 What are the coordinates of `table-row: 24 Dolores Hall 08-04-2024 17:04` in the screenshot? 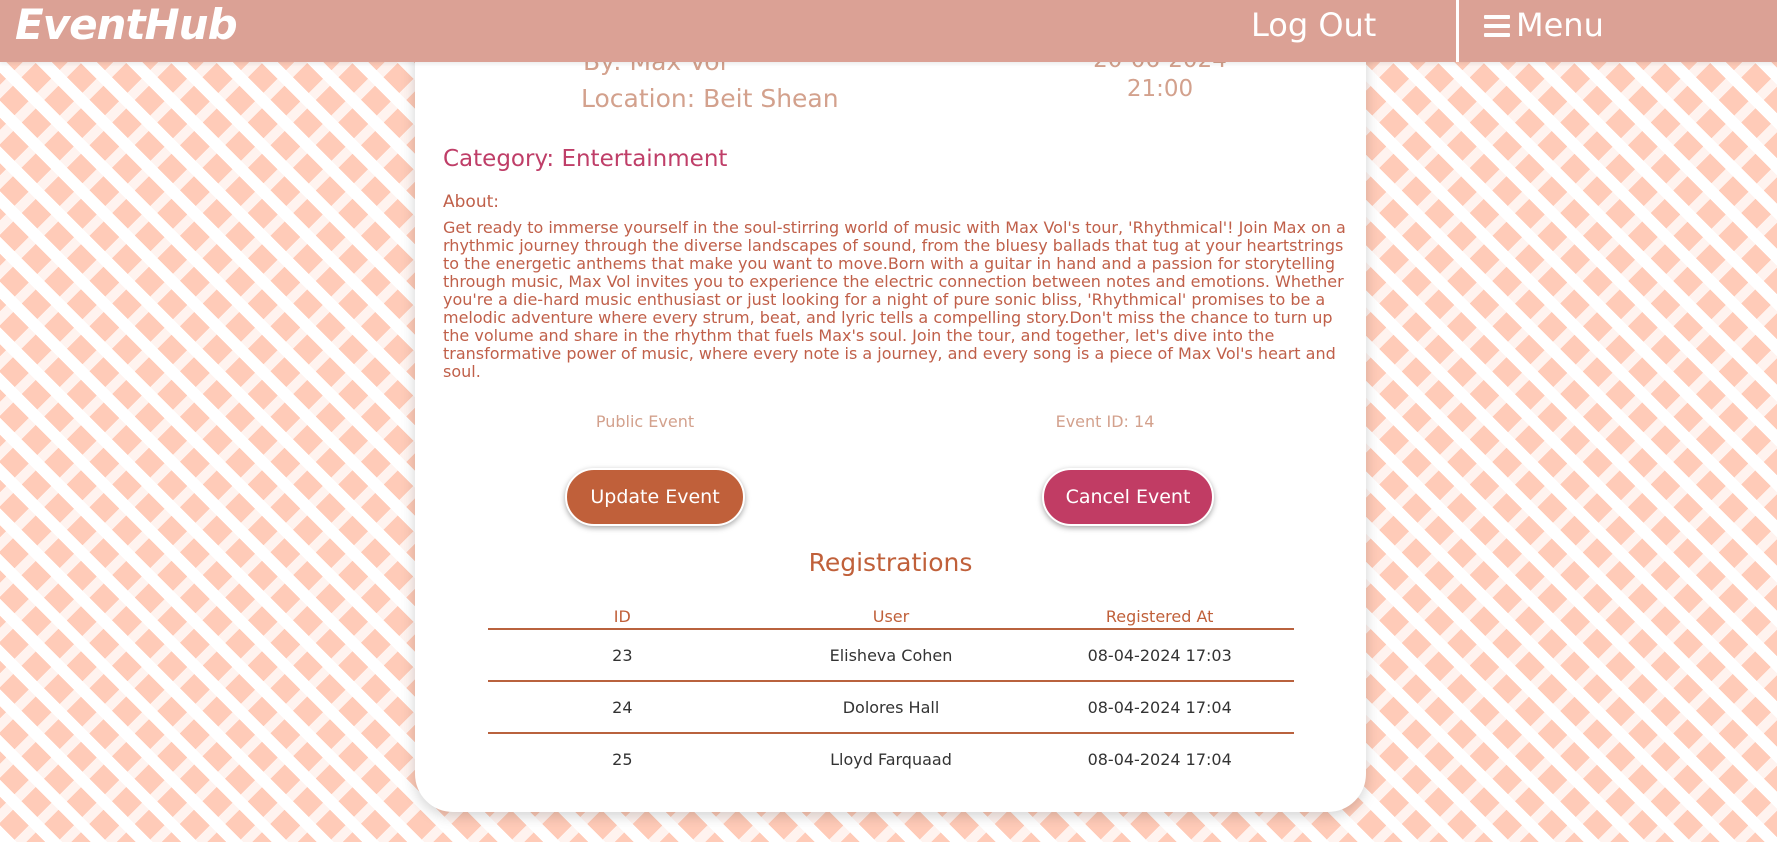 It's located at (891, 707).